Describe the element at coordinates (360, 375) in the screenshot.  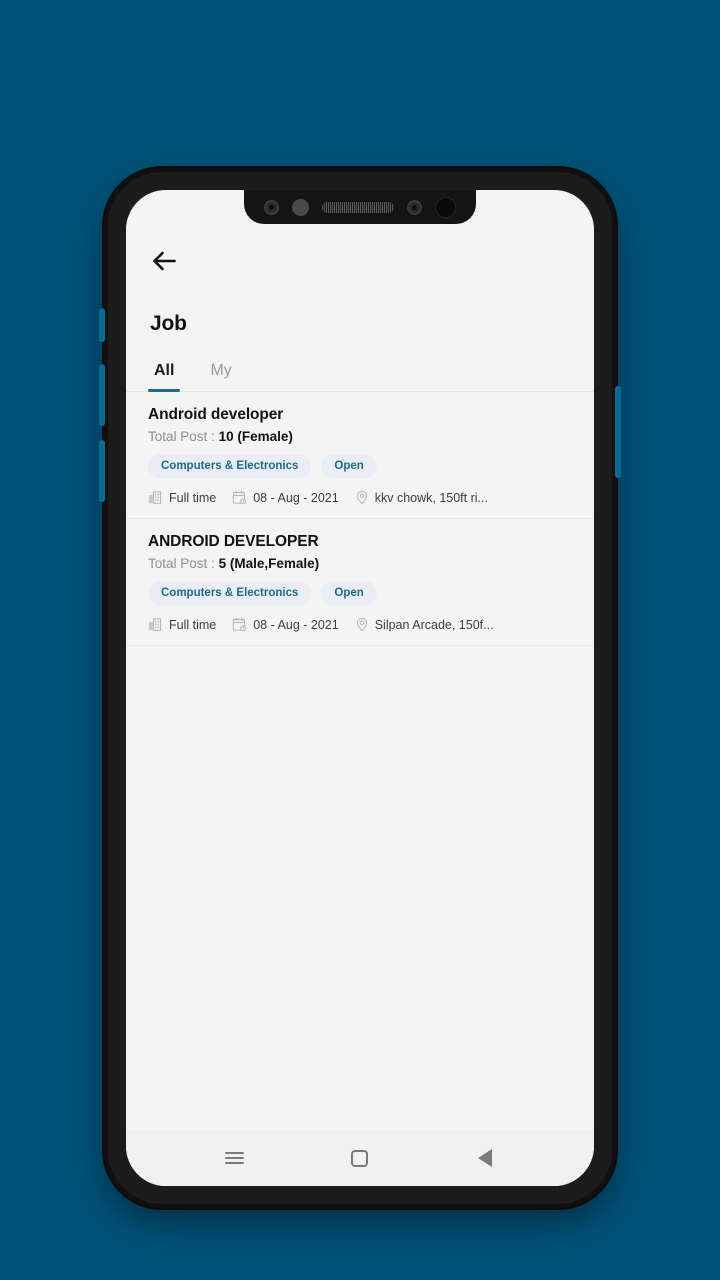
I see `tab-bar: All My` at that location.